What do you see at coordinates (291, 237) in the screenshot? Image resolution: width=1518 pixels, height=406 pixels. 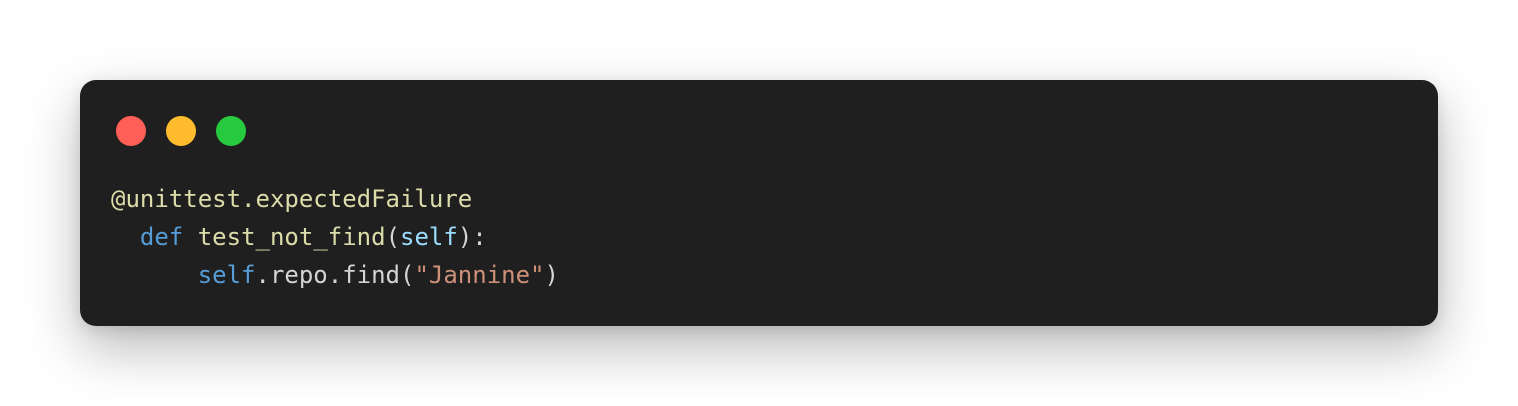 I see `code-token-function-name: test_not_find` at bounding box center [291, 237].